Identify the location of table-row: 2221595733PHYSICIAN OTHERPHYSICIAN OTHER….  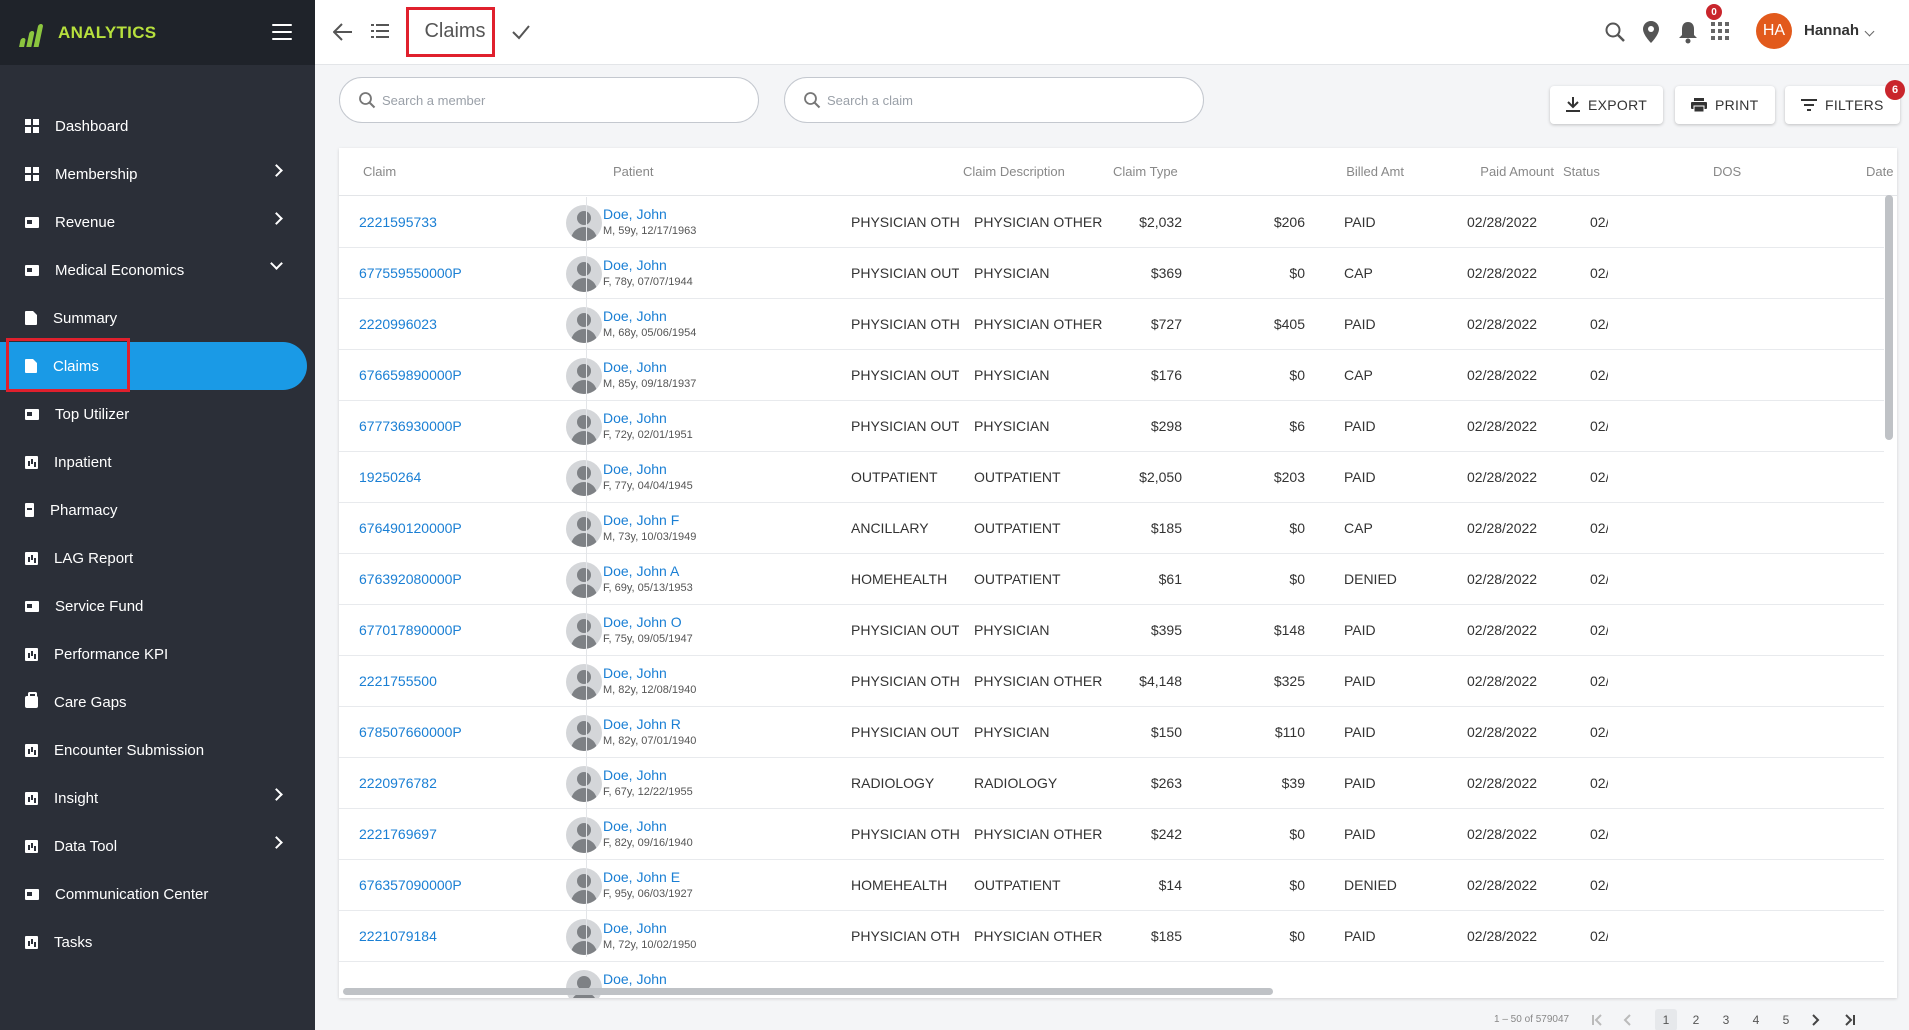
(1111, 222).